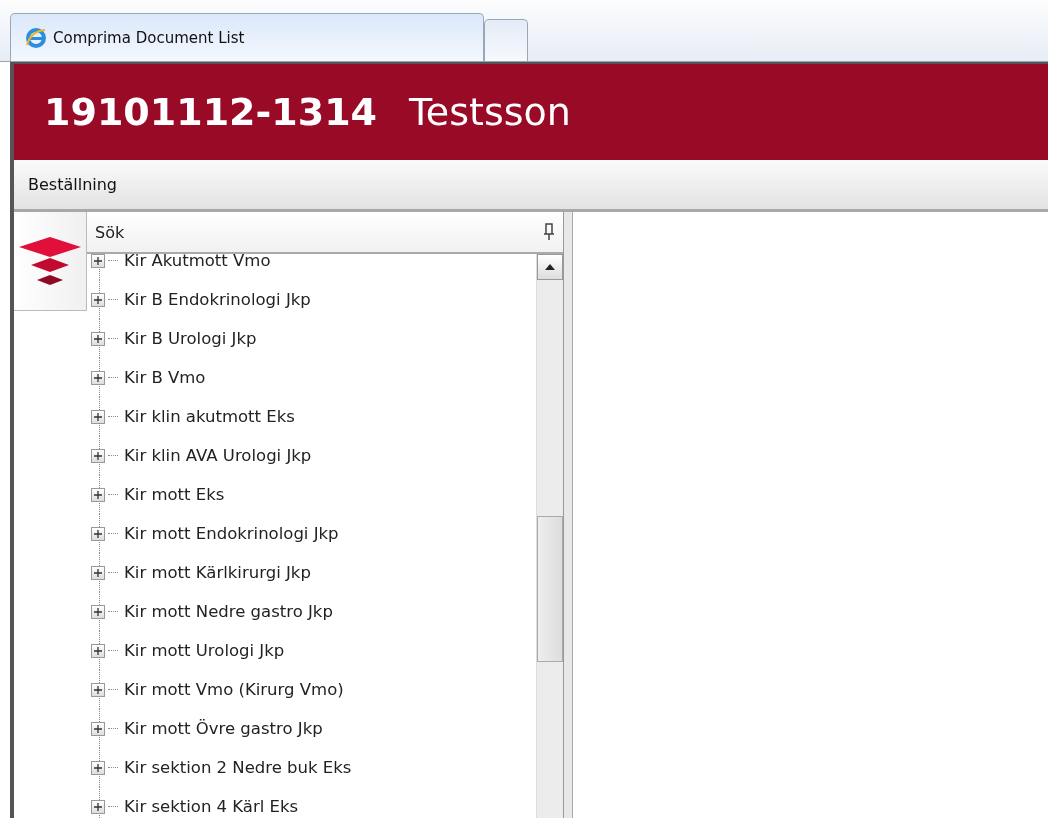 The height and width of the screenshot is (818, 1048). Describe the element at coordinates (211, 806) in the screenshot. I see `tree-item: Kir sektion 4 Kärl Eks` at that location.